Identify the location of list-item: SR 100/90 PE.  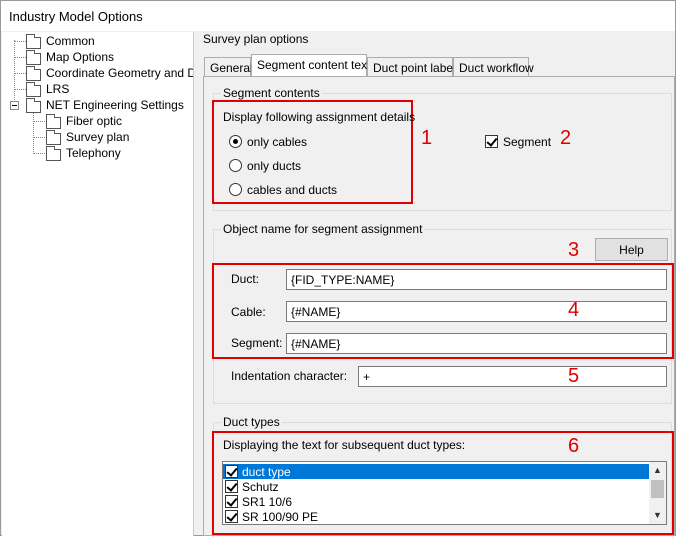
(436, 516).